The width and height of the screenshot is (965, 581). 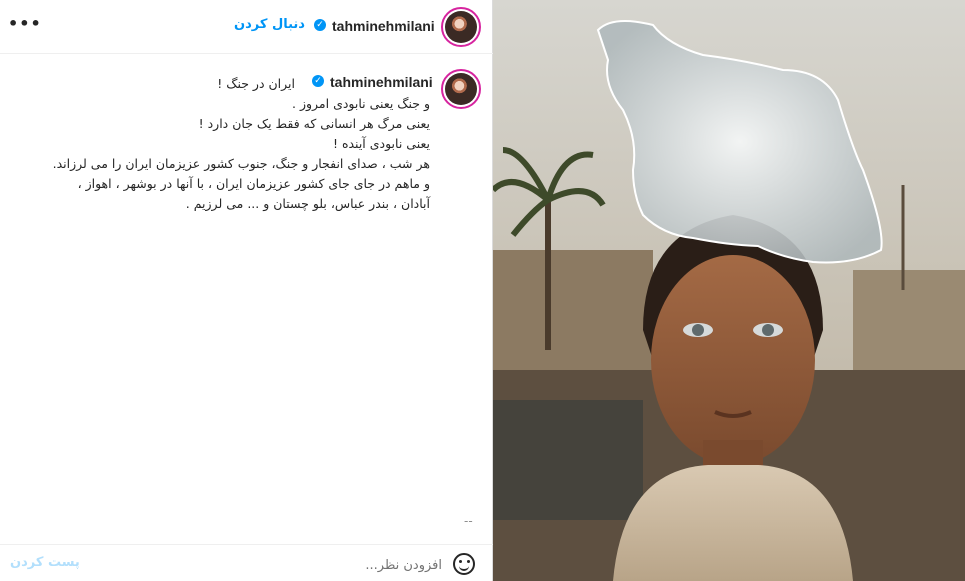 I want to click on building-left, so click(x=573, y=310).